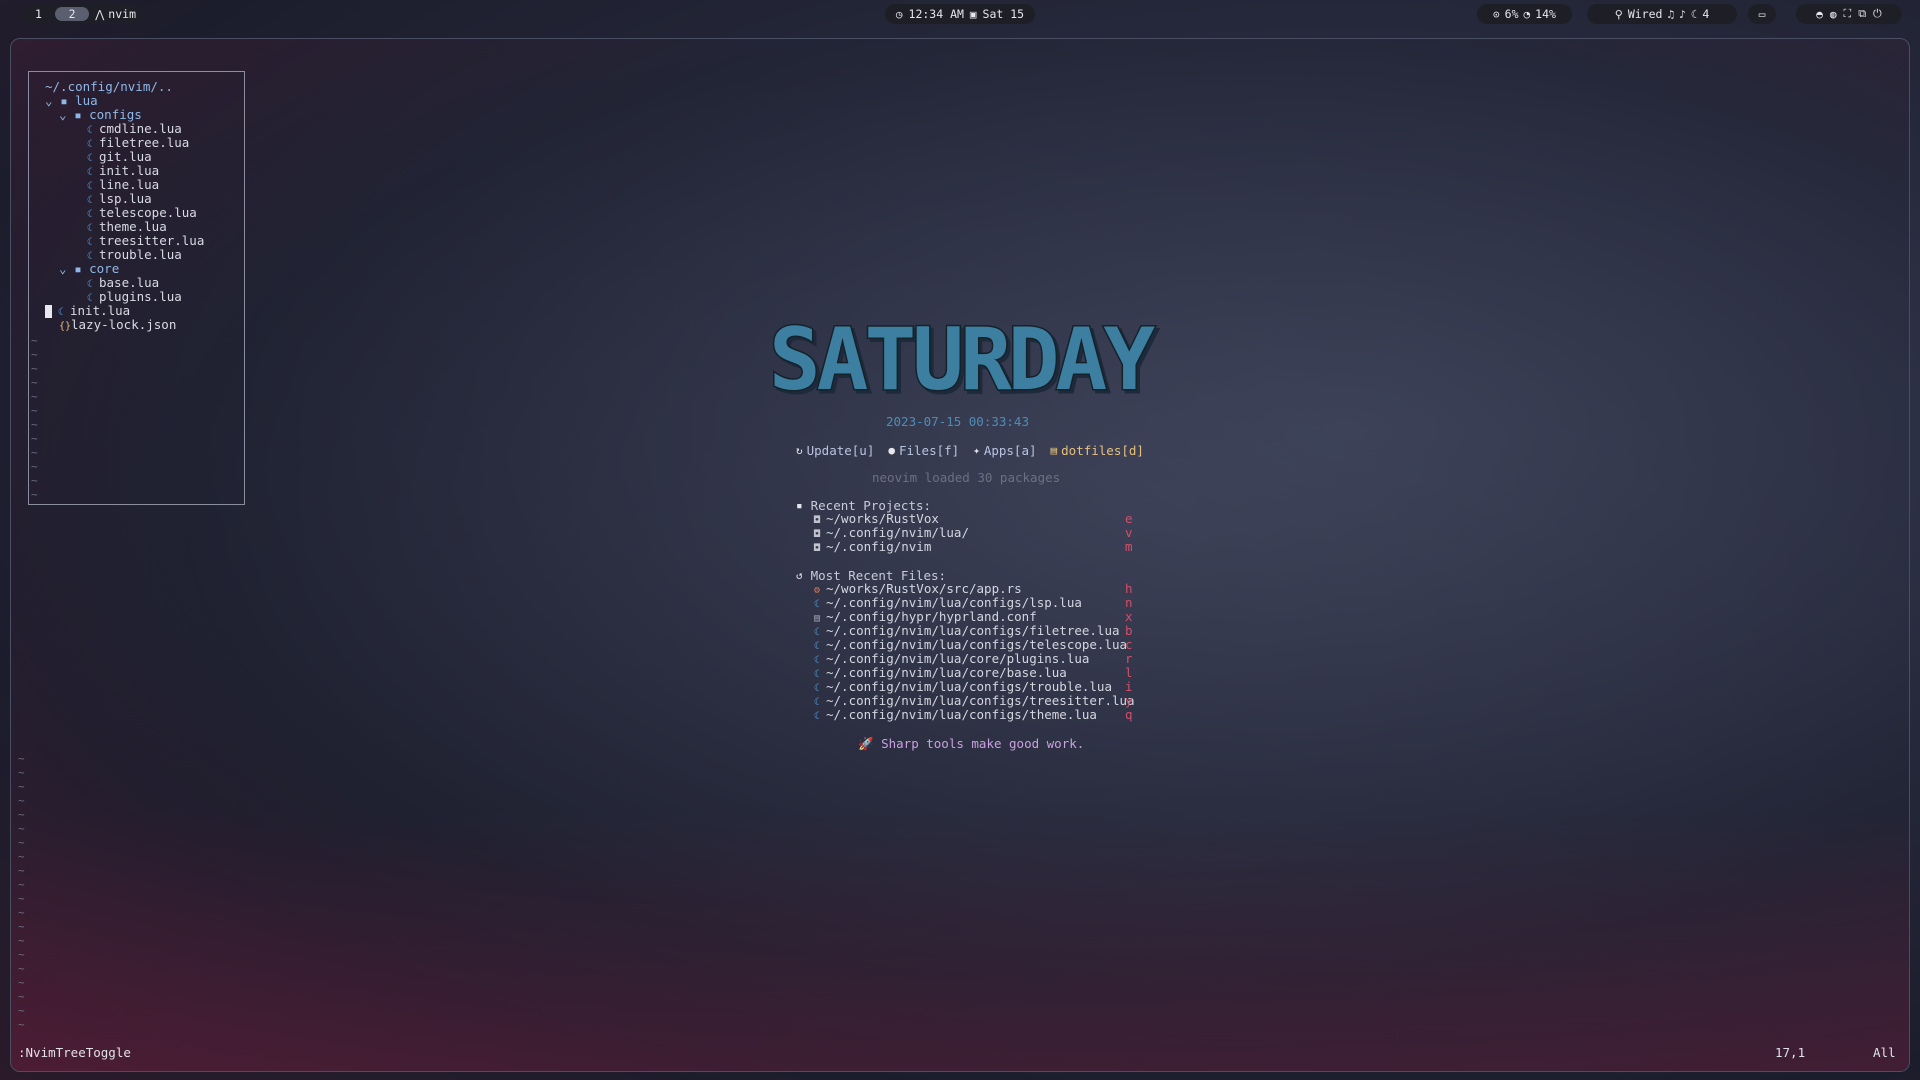 This screenshot has height=1080, width=1920. What do you see at coordinates (891, 450) in the screenshot?
I see `file-icon: ●` at bounding box center [891, 450].